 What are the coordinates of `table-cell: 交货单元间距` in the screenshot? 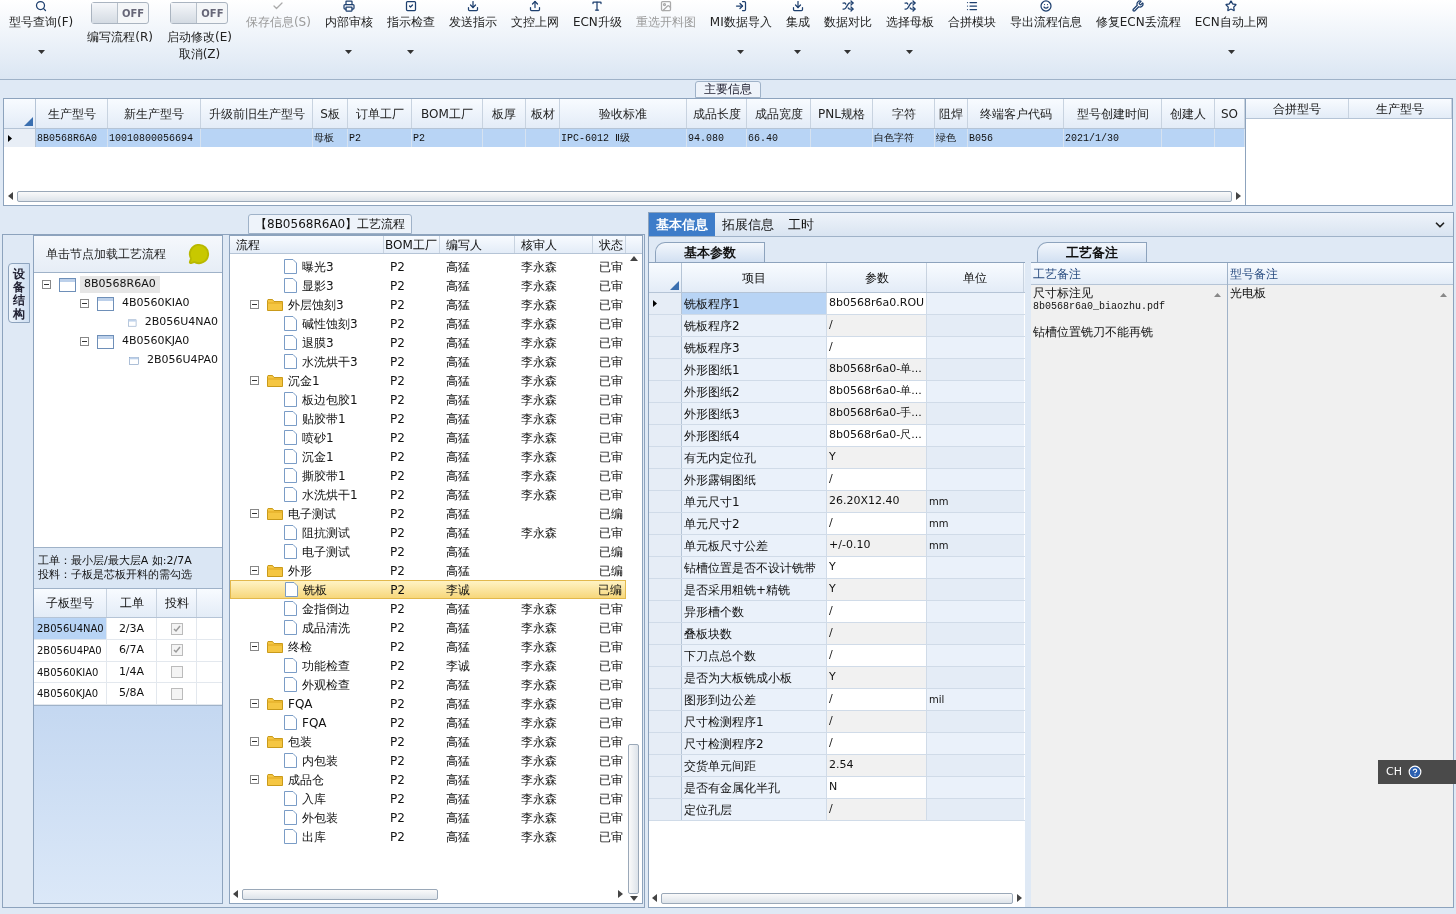 It's located at (754, 765).